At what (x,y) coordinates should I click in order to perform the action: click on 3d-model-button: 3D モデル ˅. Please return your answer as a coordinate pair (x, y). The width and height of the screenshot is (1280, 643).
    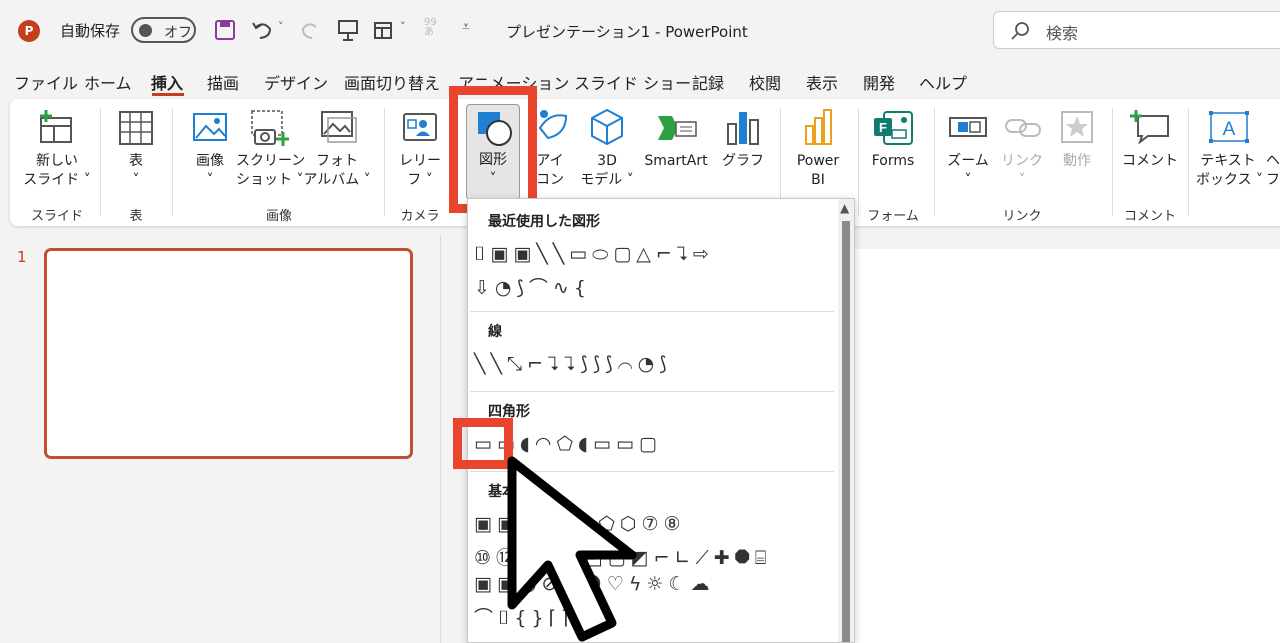
    Looking at the image, I should click on (607, 171).